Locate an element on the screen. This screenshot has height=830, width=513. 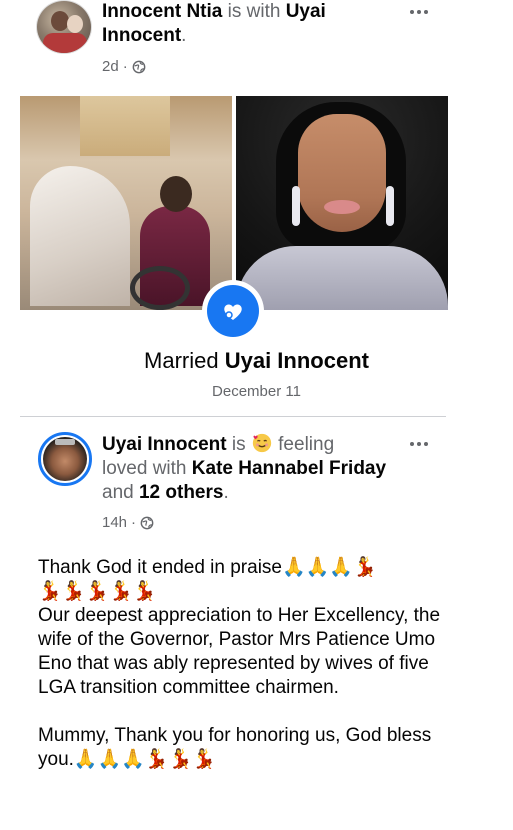
wedding-photo-left is located at coordinates (126, 203).